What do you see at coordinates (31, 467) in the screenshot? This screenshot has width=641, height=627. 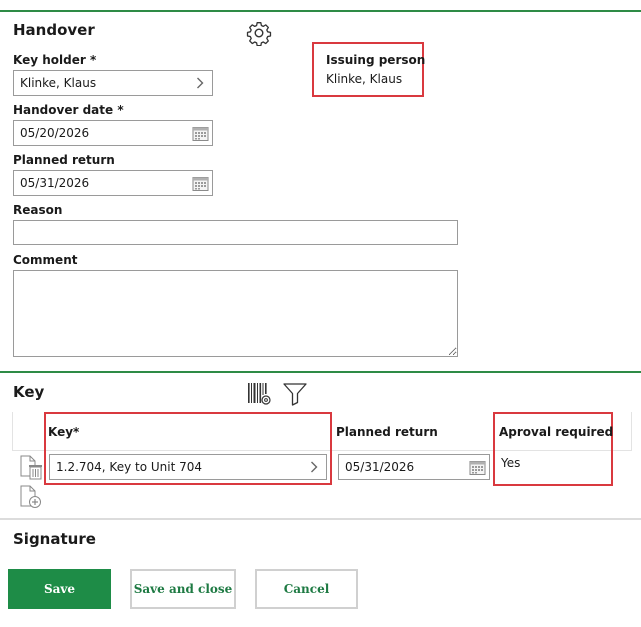 I see `delete-document-icon` at bounding box center [31, 467].